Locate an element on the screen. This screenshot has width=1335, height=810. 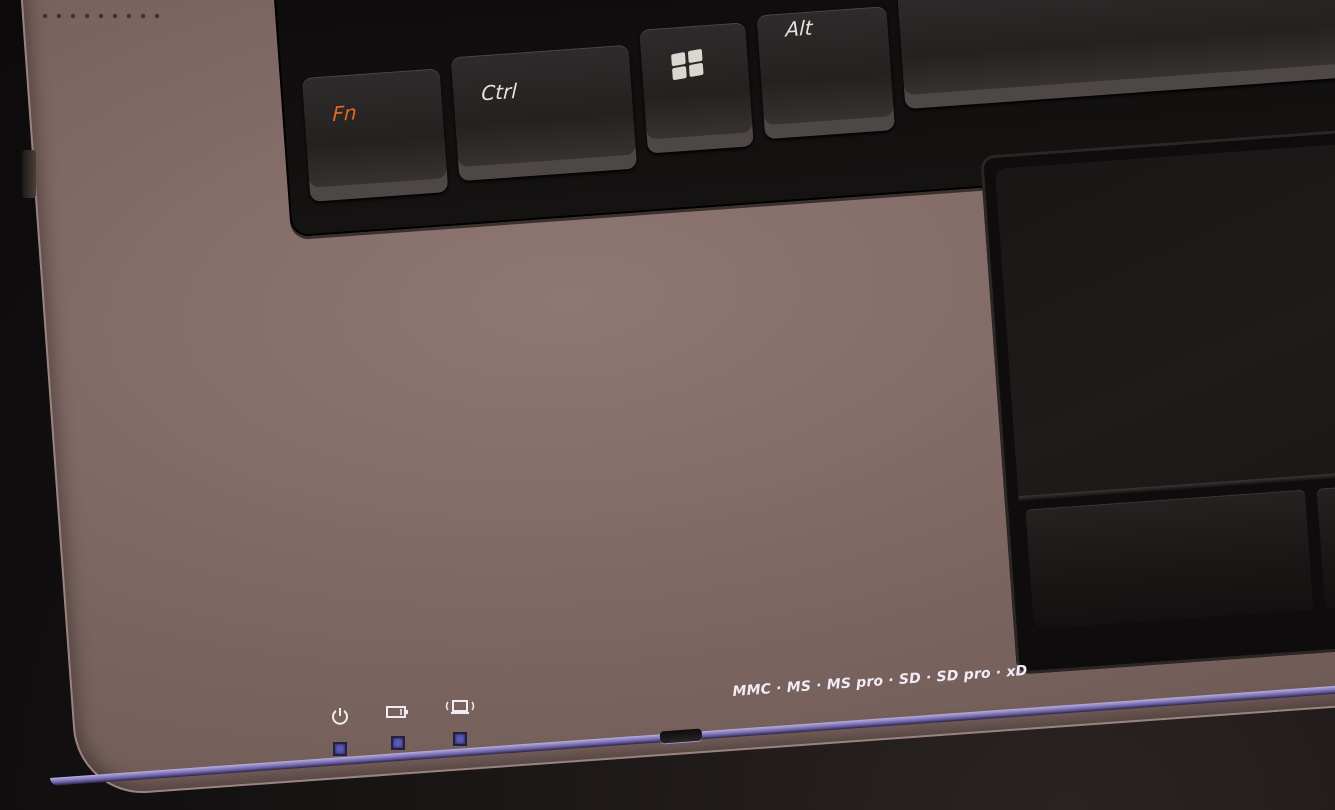
battery-icon is located at coordinates (397, 712).